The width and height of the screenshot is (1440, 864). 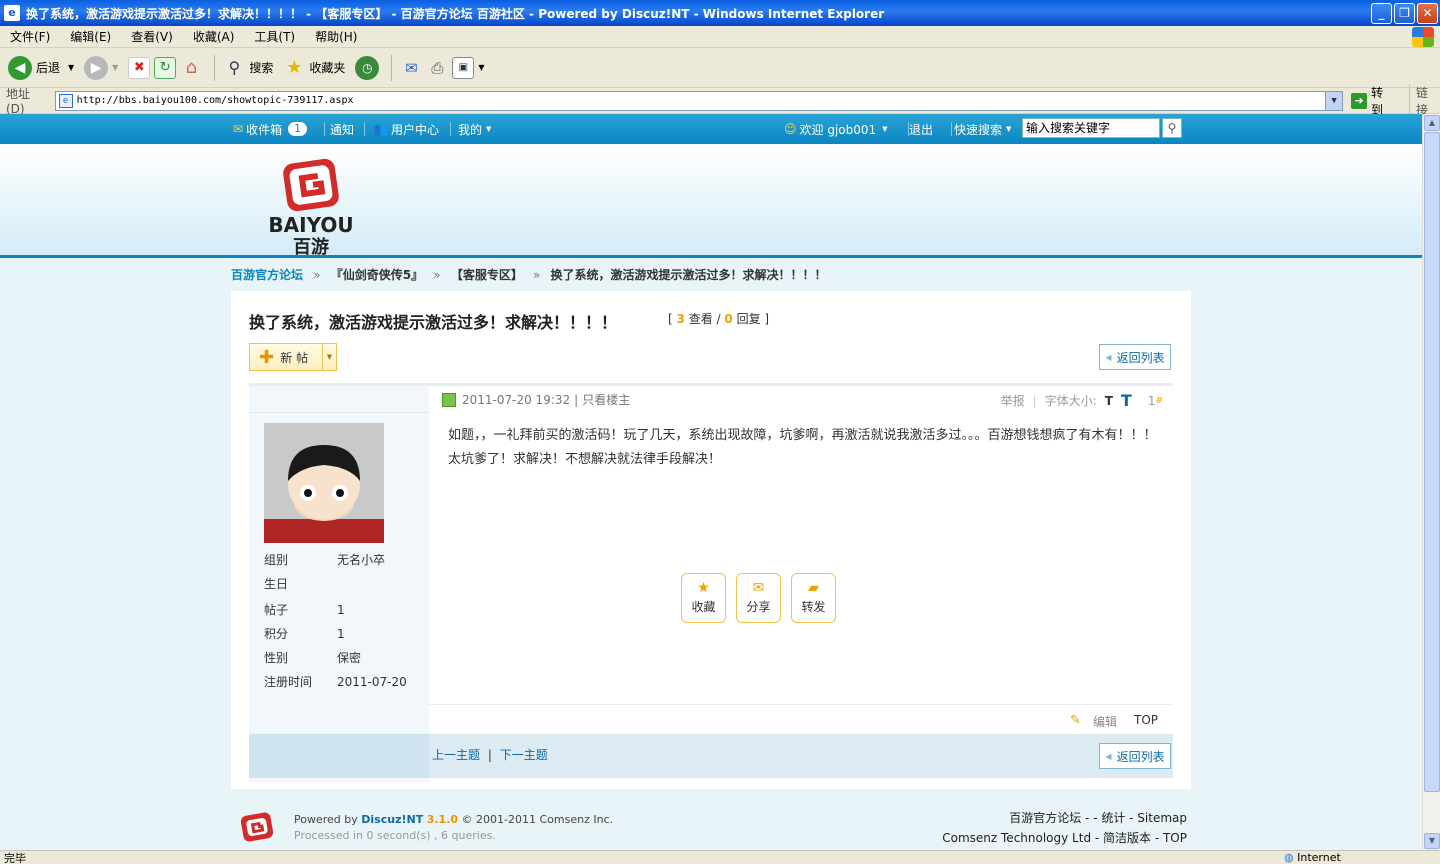 I want to click on footer-links: 百游官方论坛 - - 统计 - Sitemap, so click(x=1064, y=818).